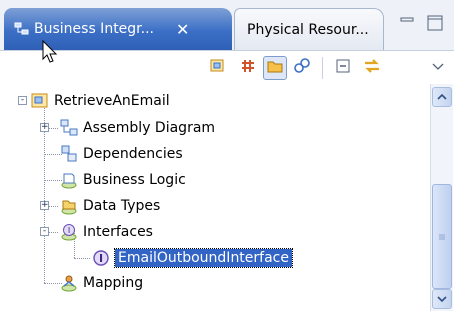 The height and width of the screenshot is (311, 454). Describe the element at coordinates (69, 283) in the screenshot. I see `mapping-icon` at that location.